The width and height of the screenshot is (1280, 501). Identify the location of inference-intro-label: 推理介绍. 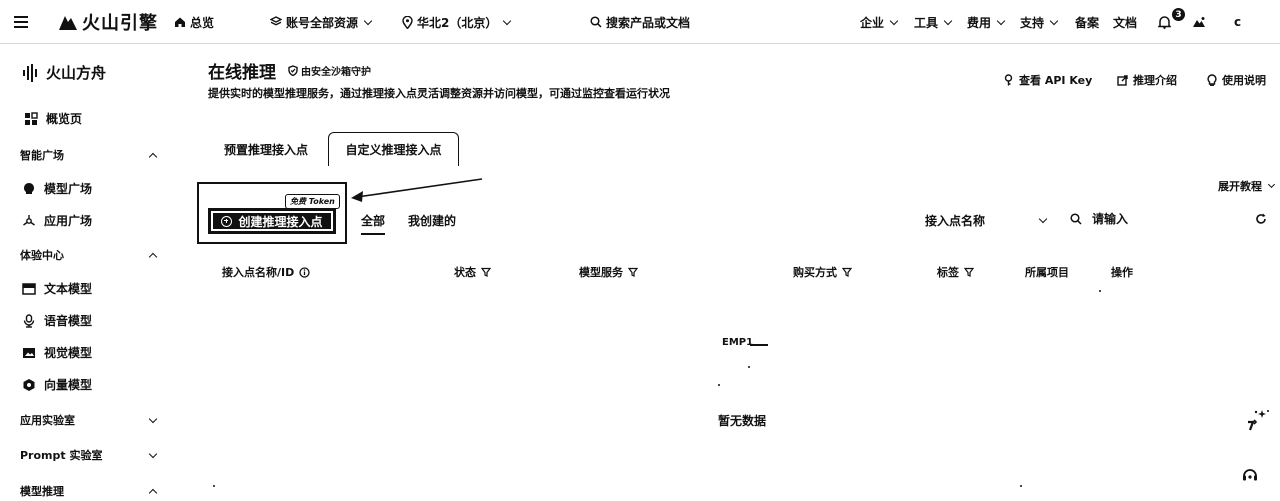
(1155, 80).